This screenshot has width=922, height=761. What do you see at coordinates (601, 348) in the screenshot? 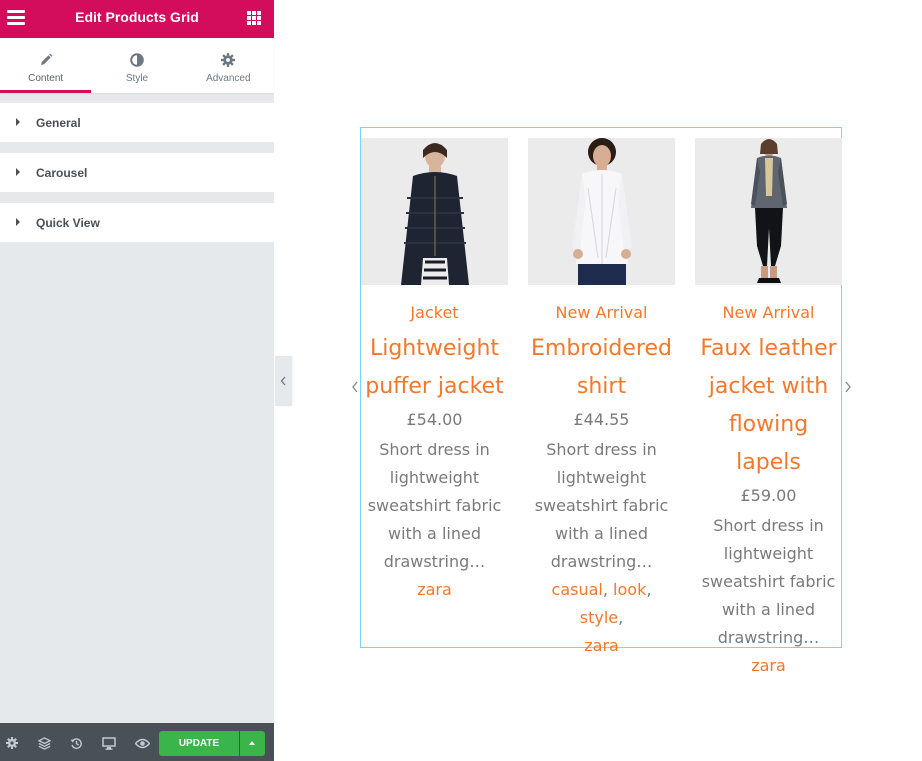
I see `product-title-line: Embroidered` at bounding box center [601, 348].